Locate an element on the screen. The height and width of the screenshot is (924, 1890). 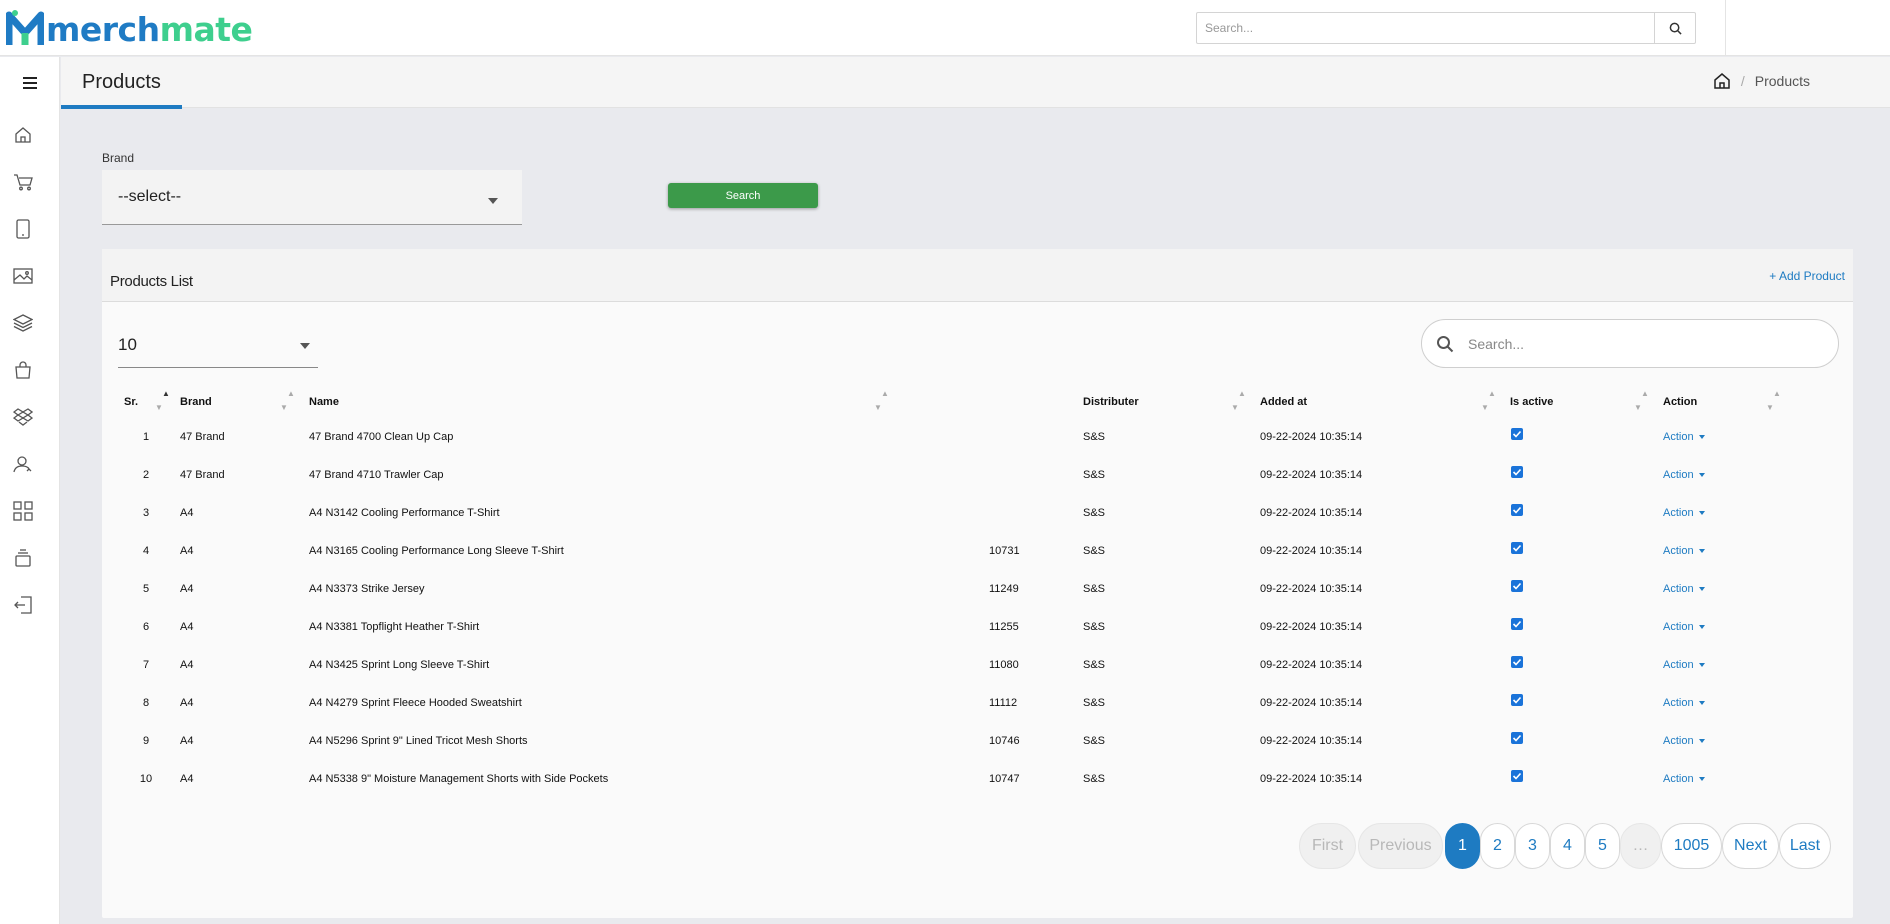
sidebar-item-shop is located at coordinates (23, 370).